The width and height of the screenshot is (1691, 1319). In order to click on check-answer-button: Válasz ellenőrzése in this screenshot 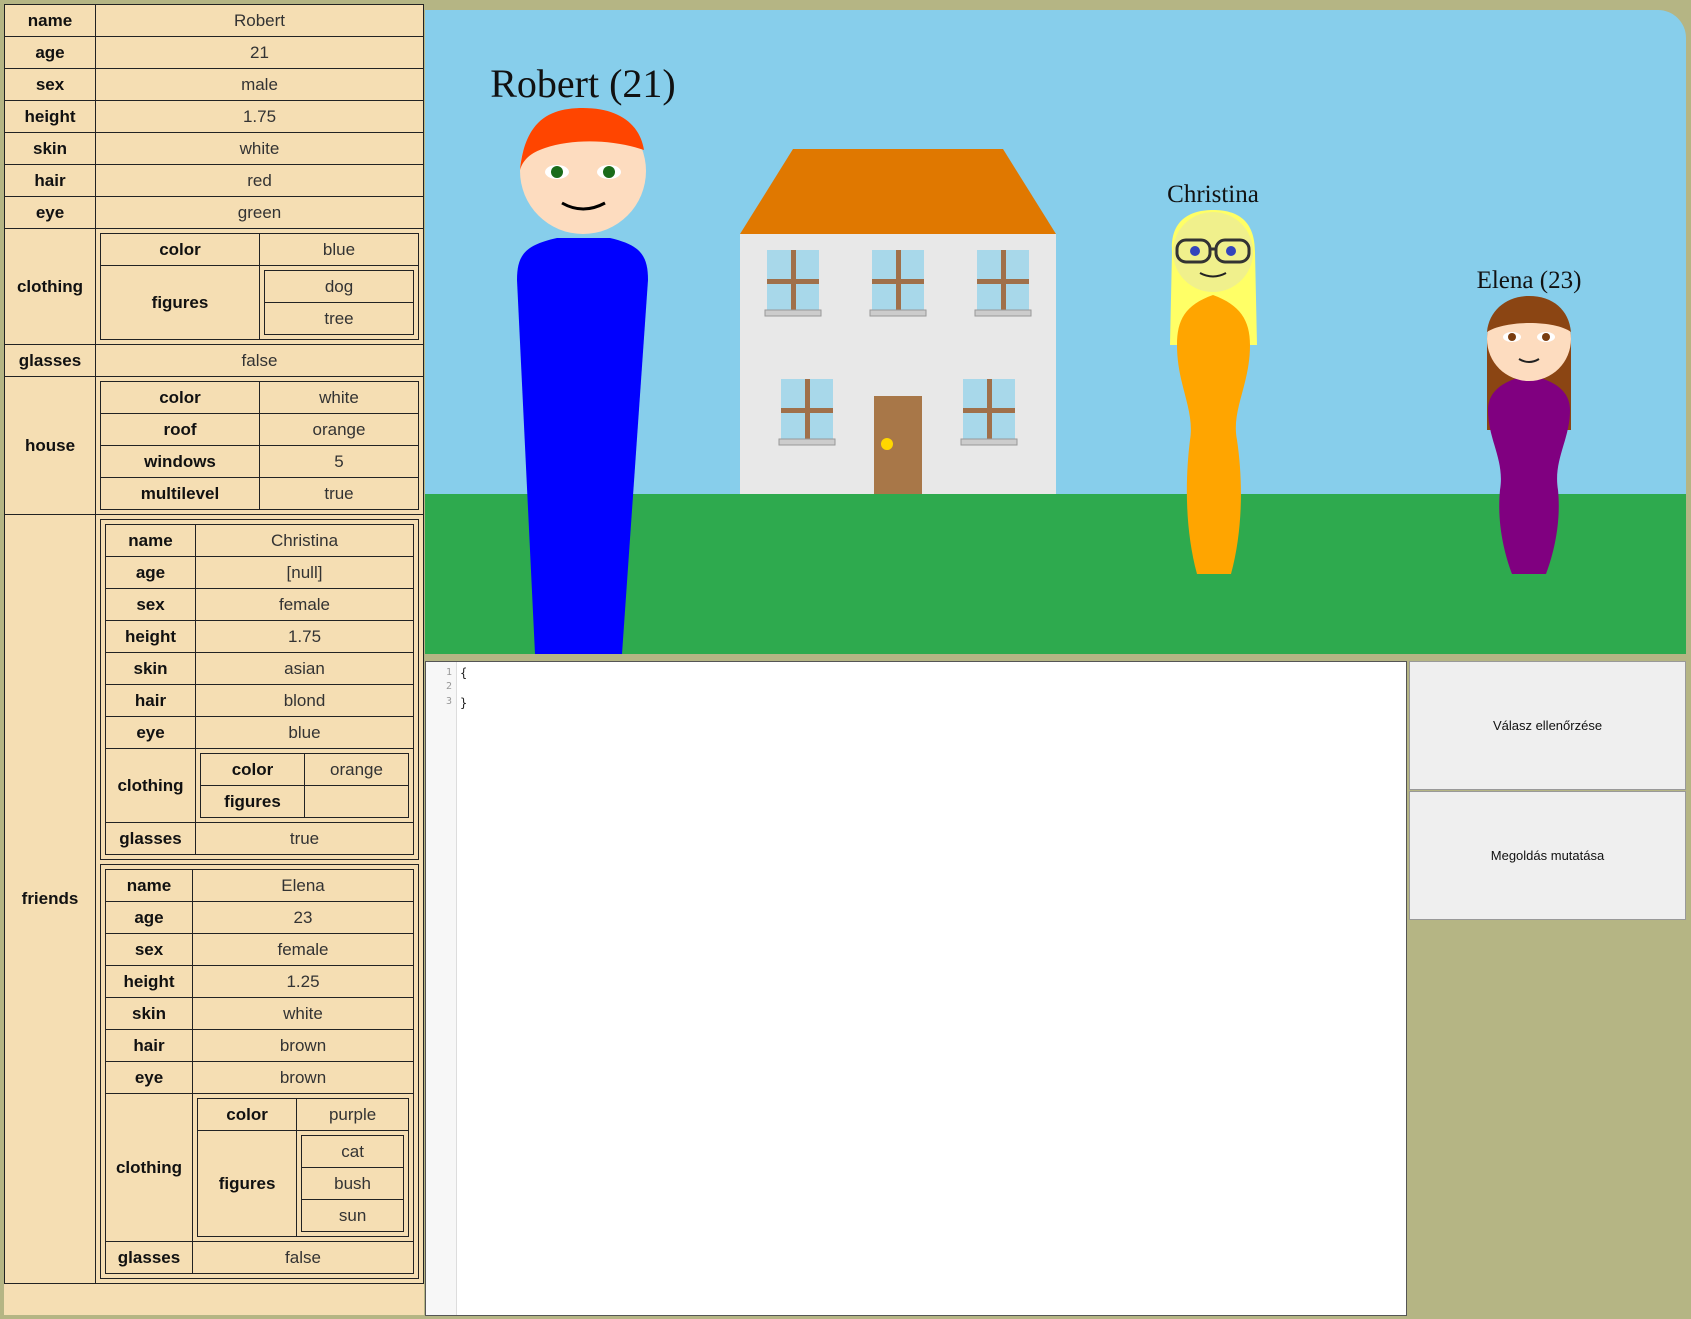, I will do `click(1547, 725)`.